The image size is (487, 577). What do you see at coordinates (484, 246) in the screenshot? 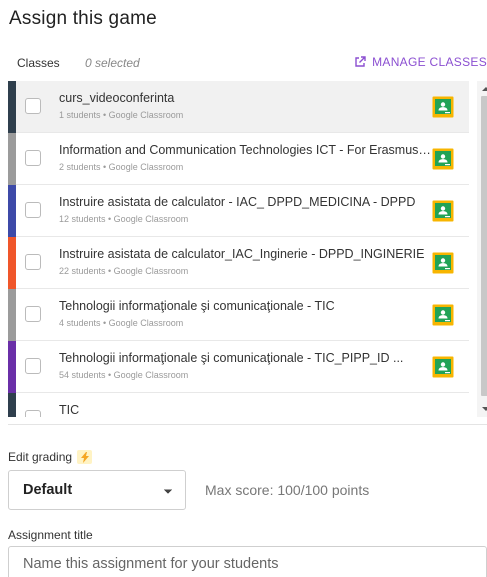
I see `scrollbar-thumb` at bounding box center [484, 246].